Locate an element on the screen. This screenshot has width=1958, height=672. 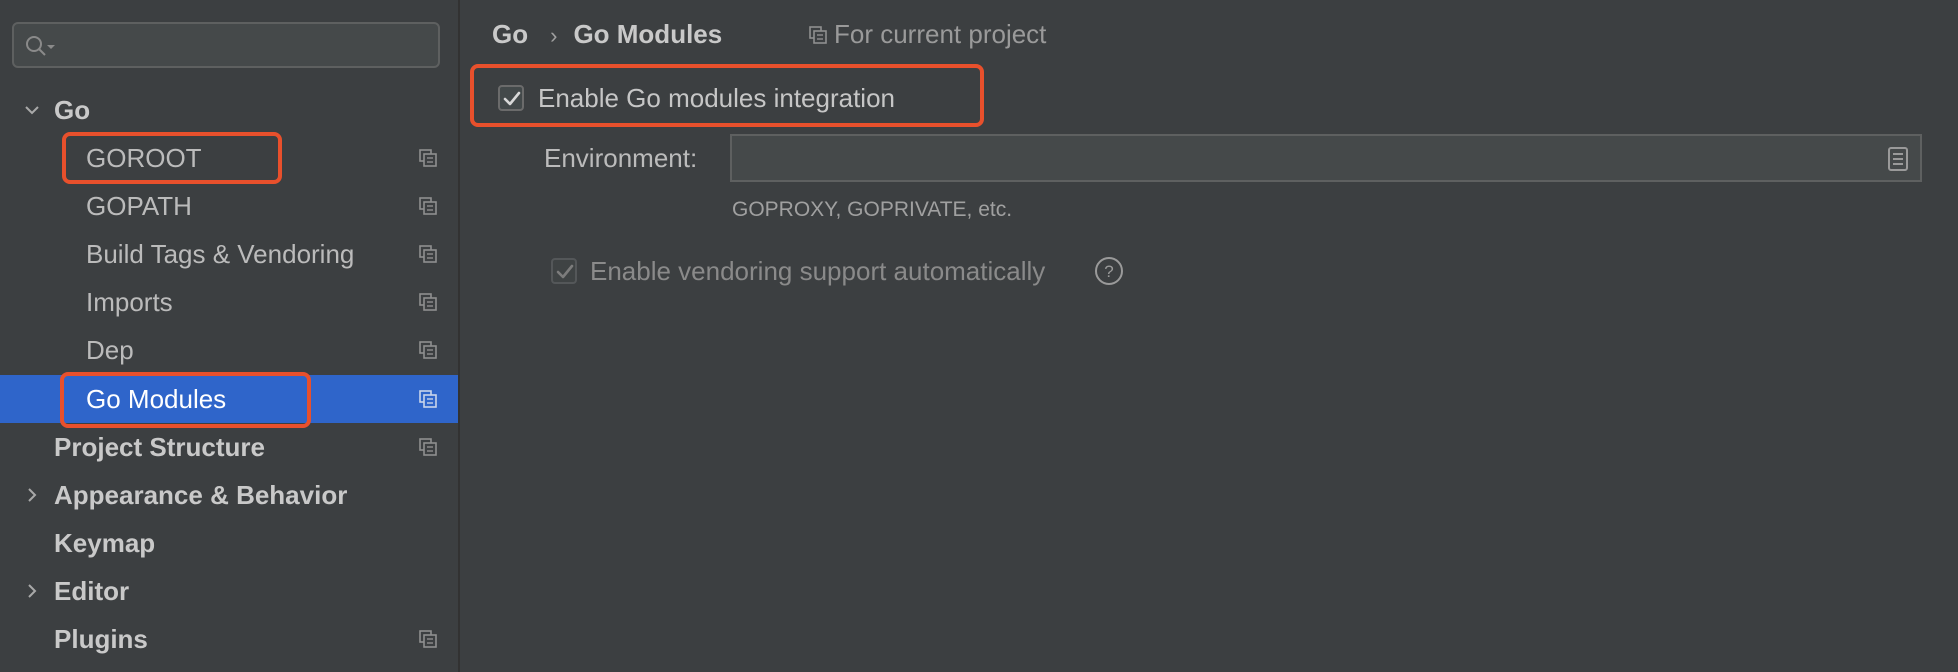
sidebar-item-label: Keymap is located at coordinates (105, 543).